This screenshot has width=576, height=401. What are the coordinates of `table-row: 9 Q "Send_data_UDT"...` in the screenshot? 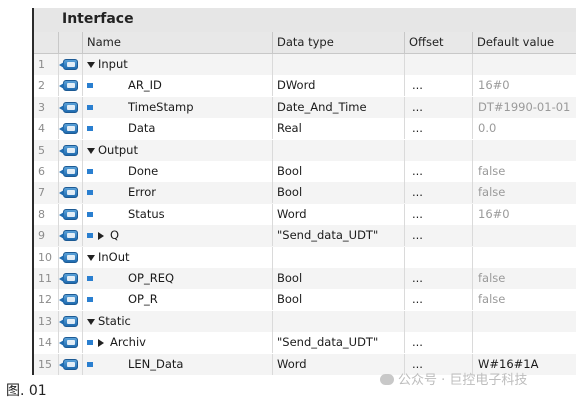 It's located at (305, 236).